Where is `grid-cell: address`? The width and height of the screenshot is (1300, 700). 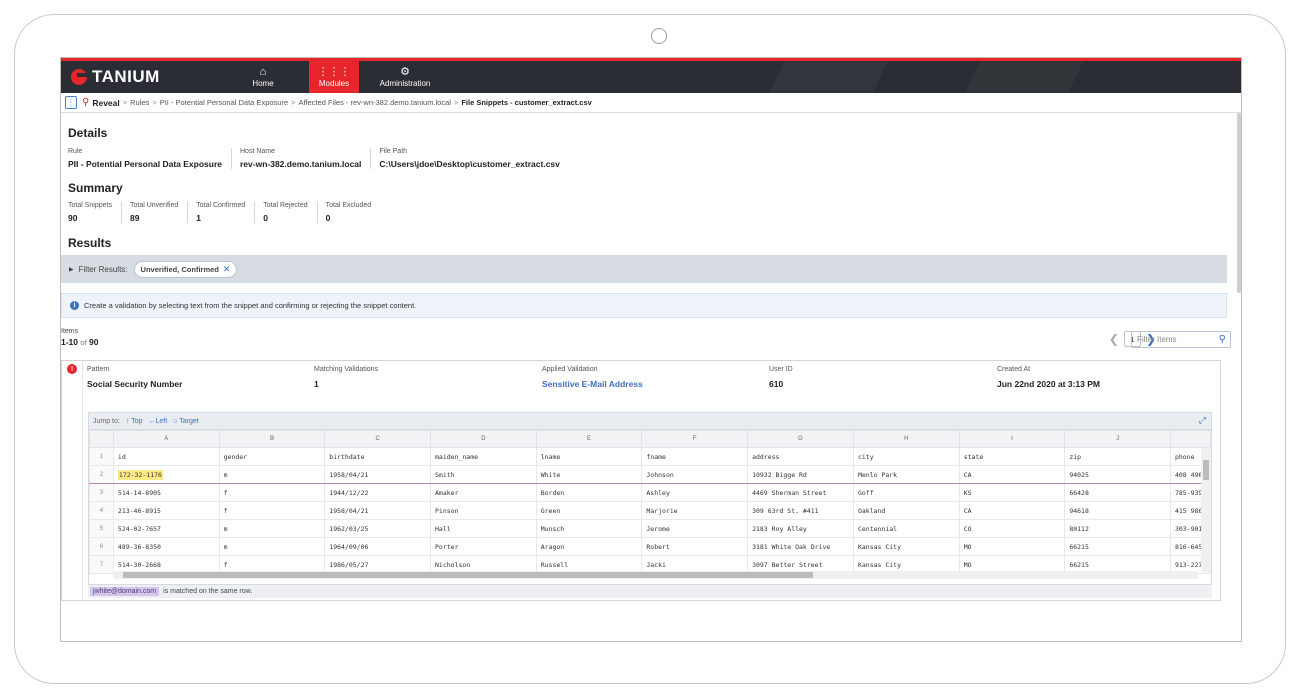 grid-cell: address is located at coordinates (800, 456).